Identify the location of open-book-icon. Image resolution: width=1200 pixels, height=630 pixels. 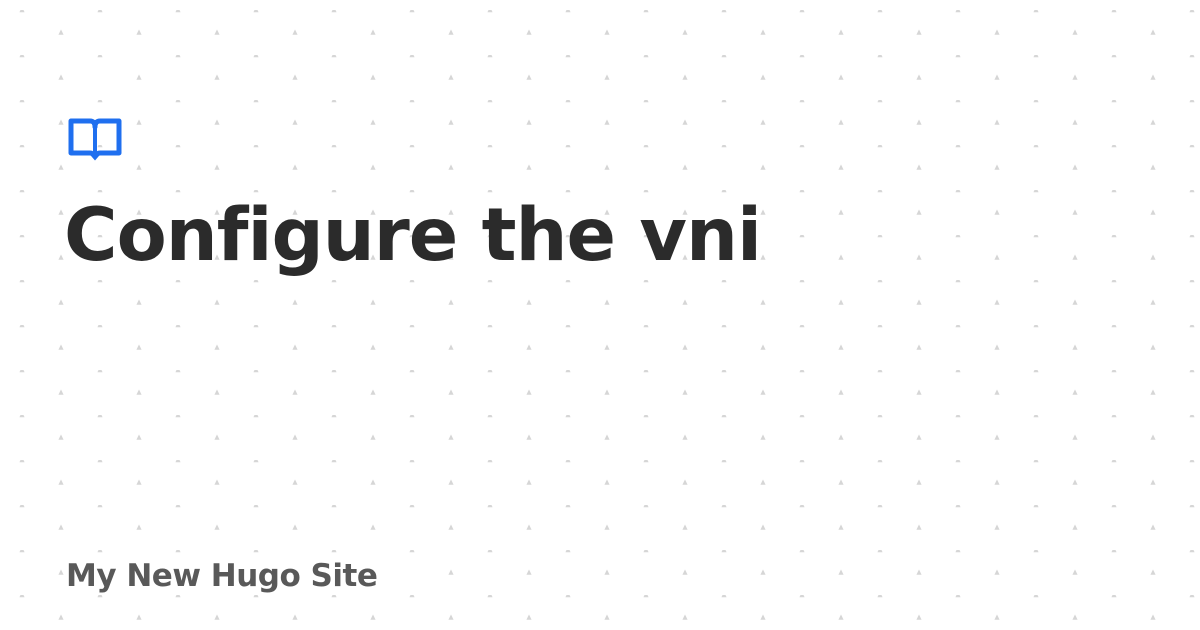
(95, 139).